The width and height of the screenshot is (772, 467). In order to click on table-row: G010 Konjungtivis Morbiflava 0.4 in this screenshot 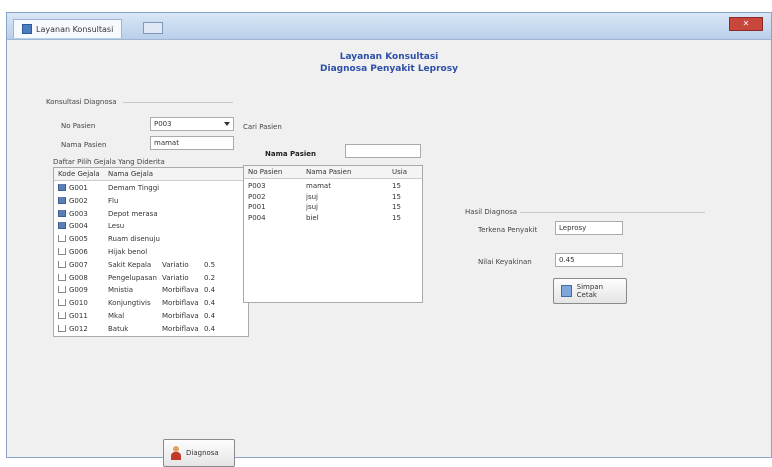, I will do `click(151, 303)`.